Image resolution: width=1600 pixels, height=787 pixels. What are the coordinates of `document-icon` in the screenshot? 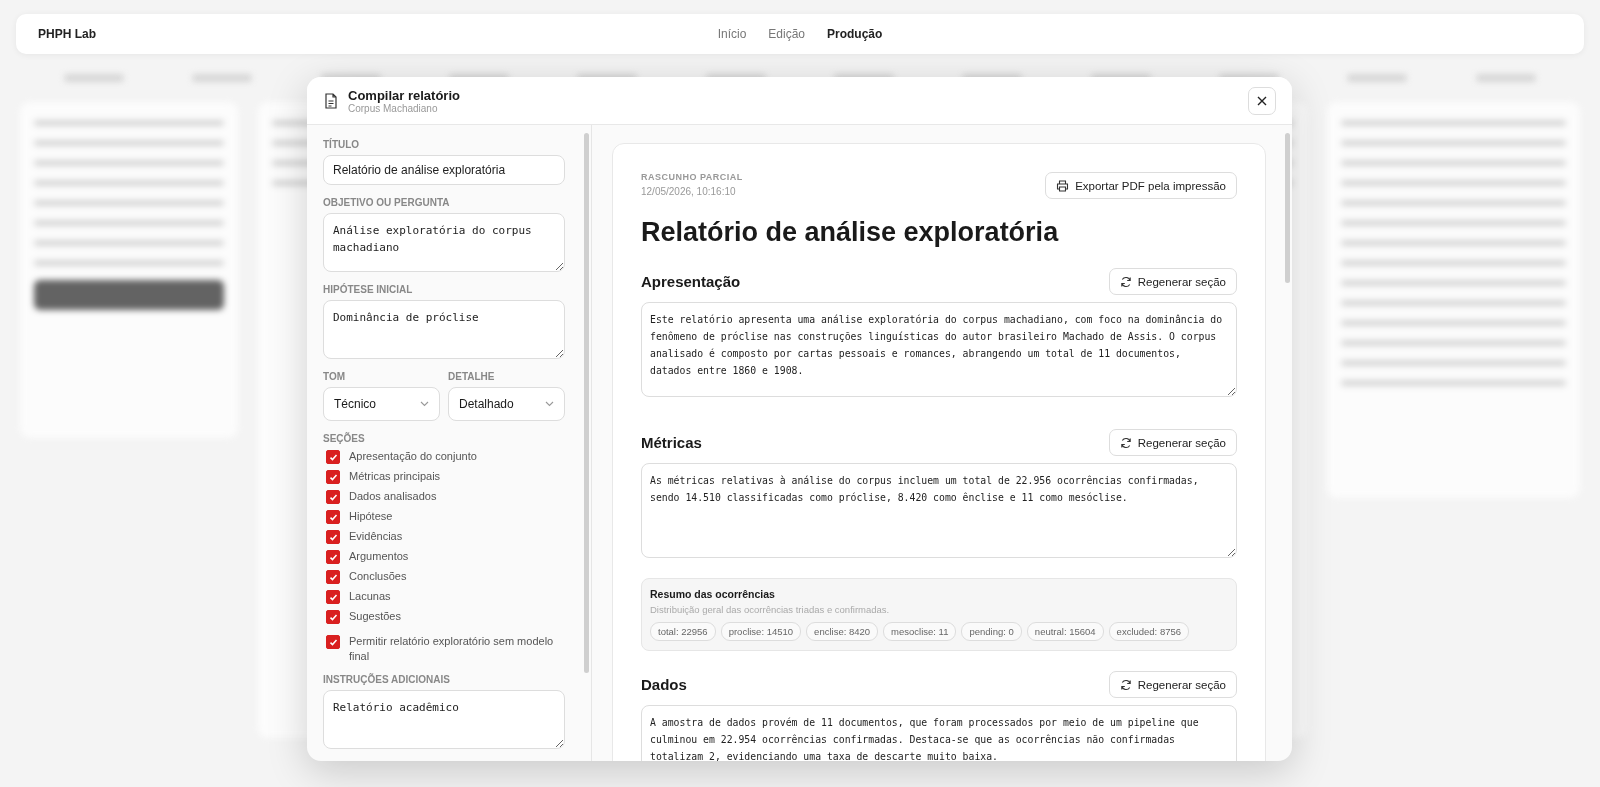 It's located at (331, 100).